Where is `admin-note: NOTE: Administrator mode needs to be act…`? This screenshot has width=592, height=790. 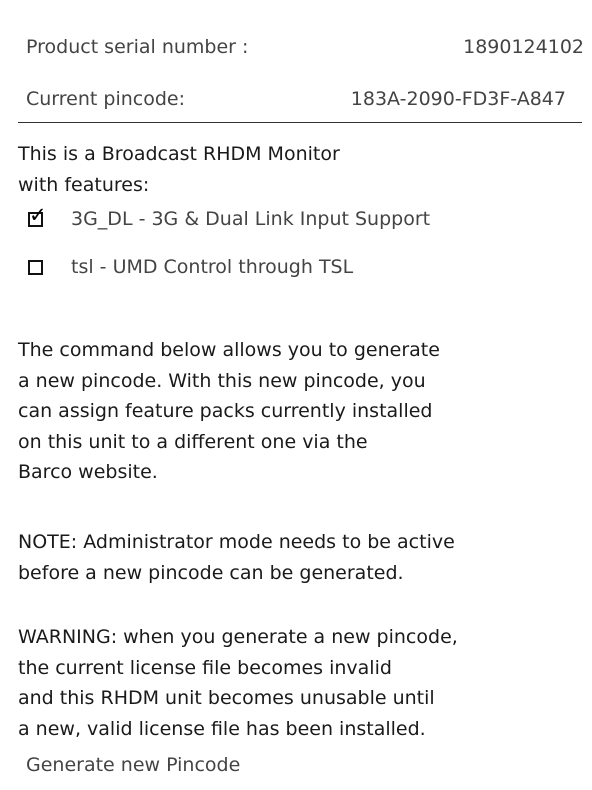 admin-note: NOTE: Administrator mode needs to be act… is located at coordinates (236, 557).